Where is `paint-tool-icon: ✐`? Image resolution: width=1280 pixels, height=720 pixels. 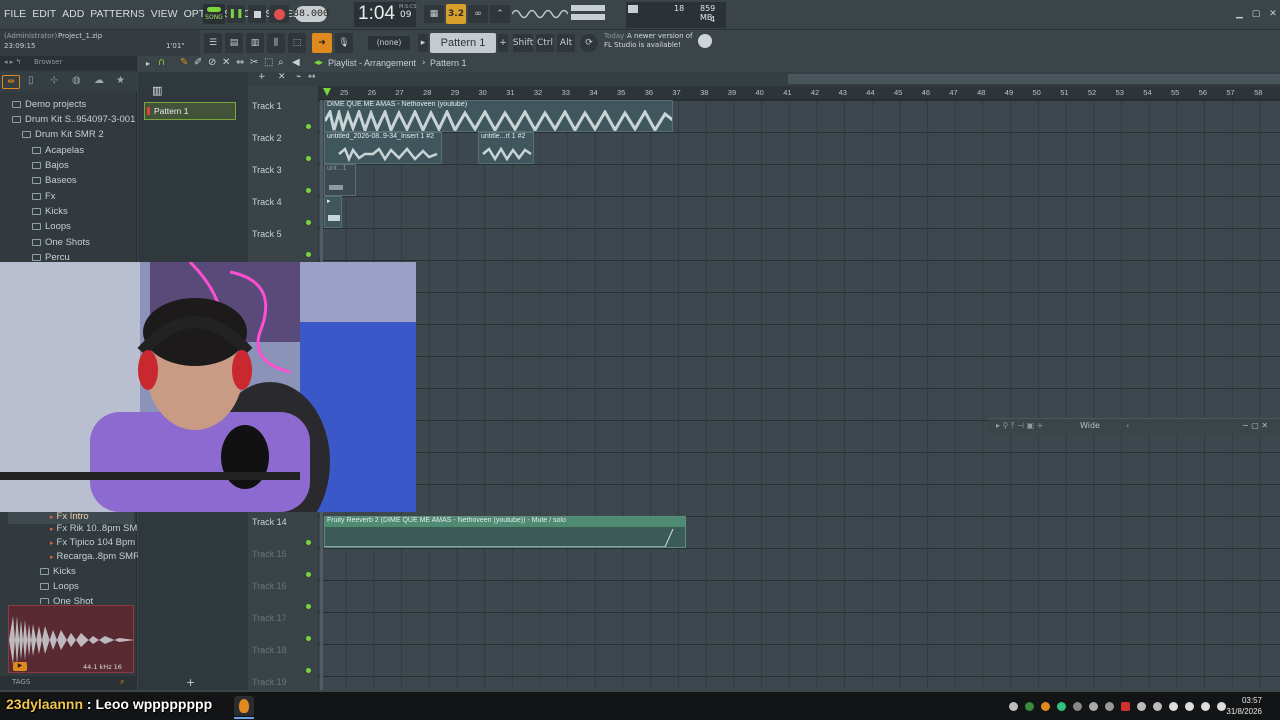
paint-tool-icon: ✐ is located at coordinates (198, 62).